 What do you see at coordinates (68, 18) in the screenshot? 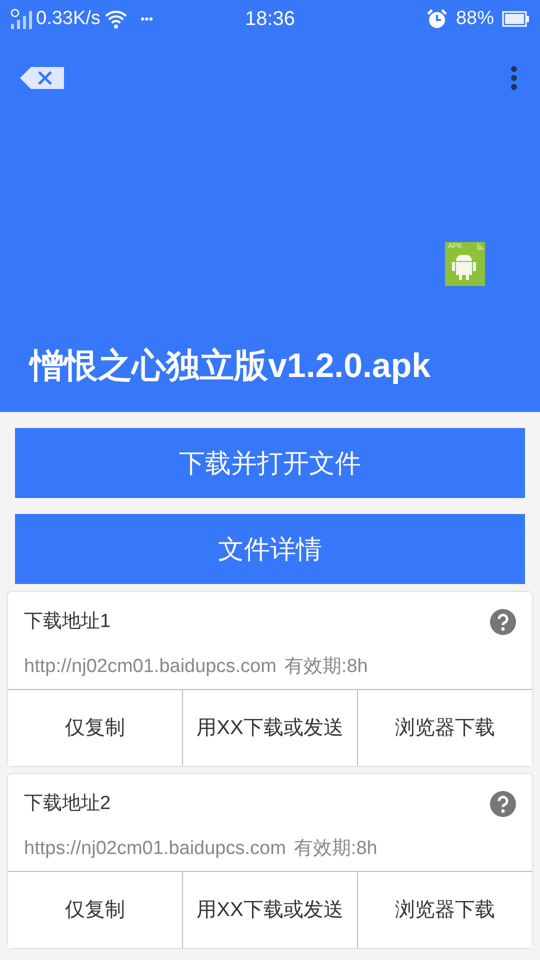
I see `network-speed: 0.33K/s` at bounding box center [68, 18].